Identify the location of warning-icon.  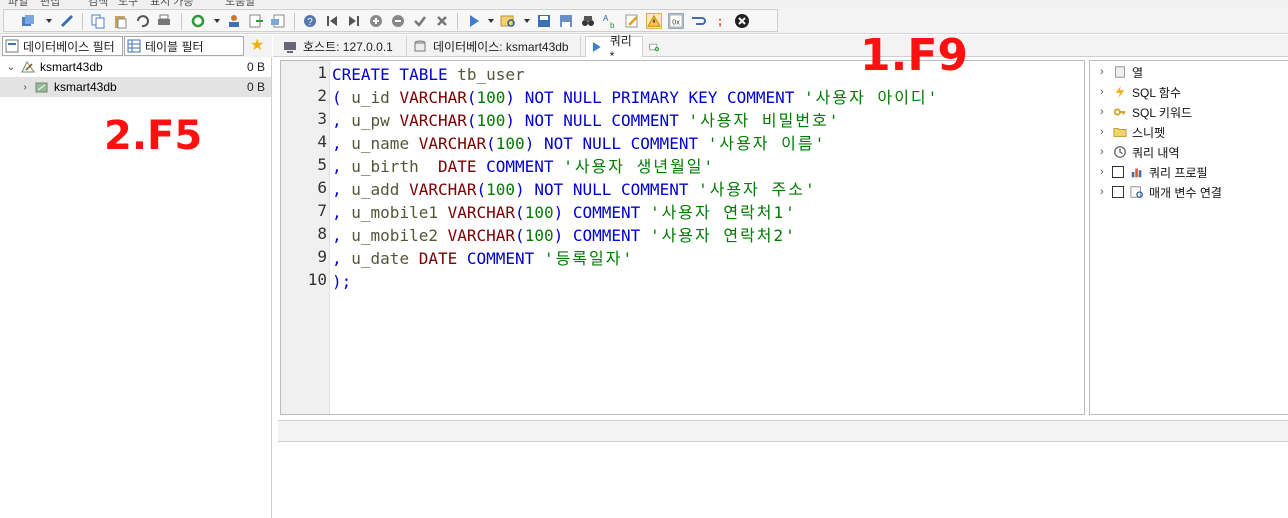
(654, 21).